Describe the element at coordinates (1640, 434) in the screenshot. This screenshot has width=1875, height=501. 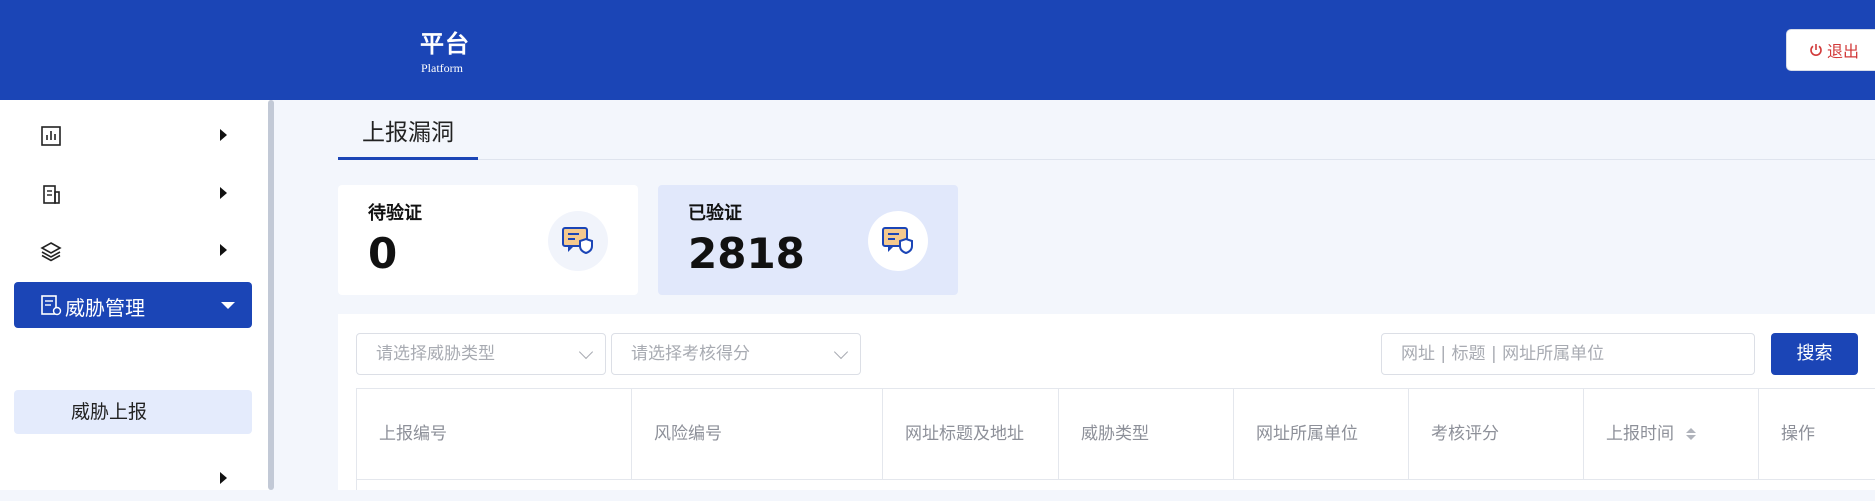
I see `table-header-label: 上报时间` at that location.